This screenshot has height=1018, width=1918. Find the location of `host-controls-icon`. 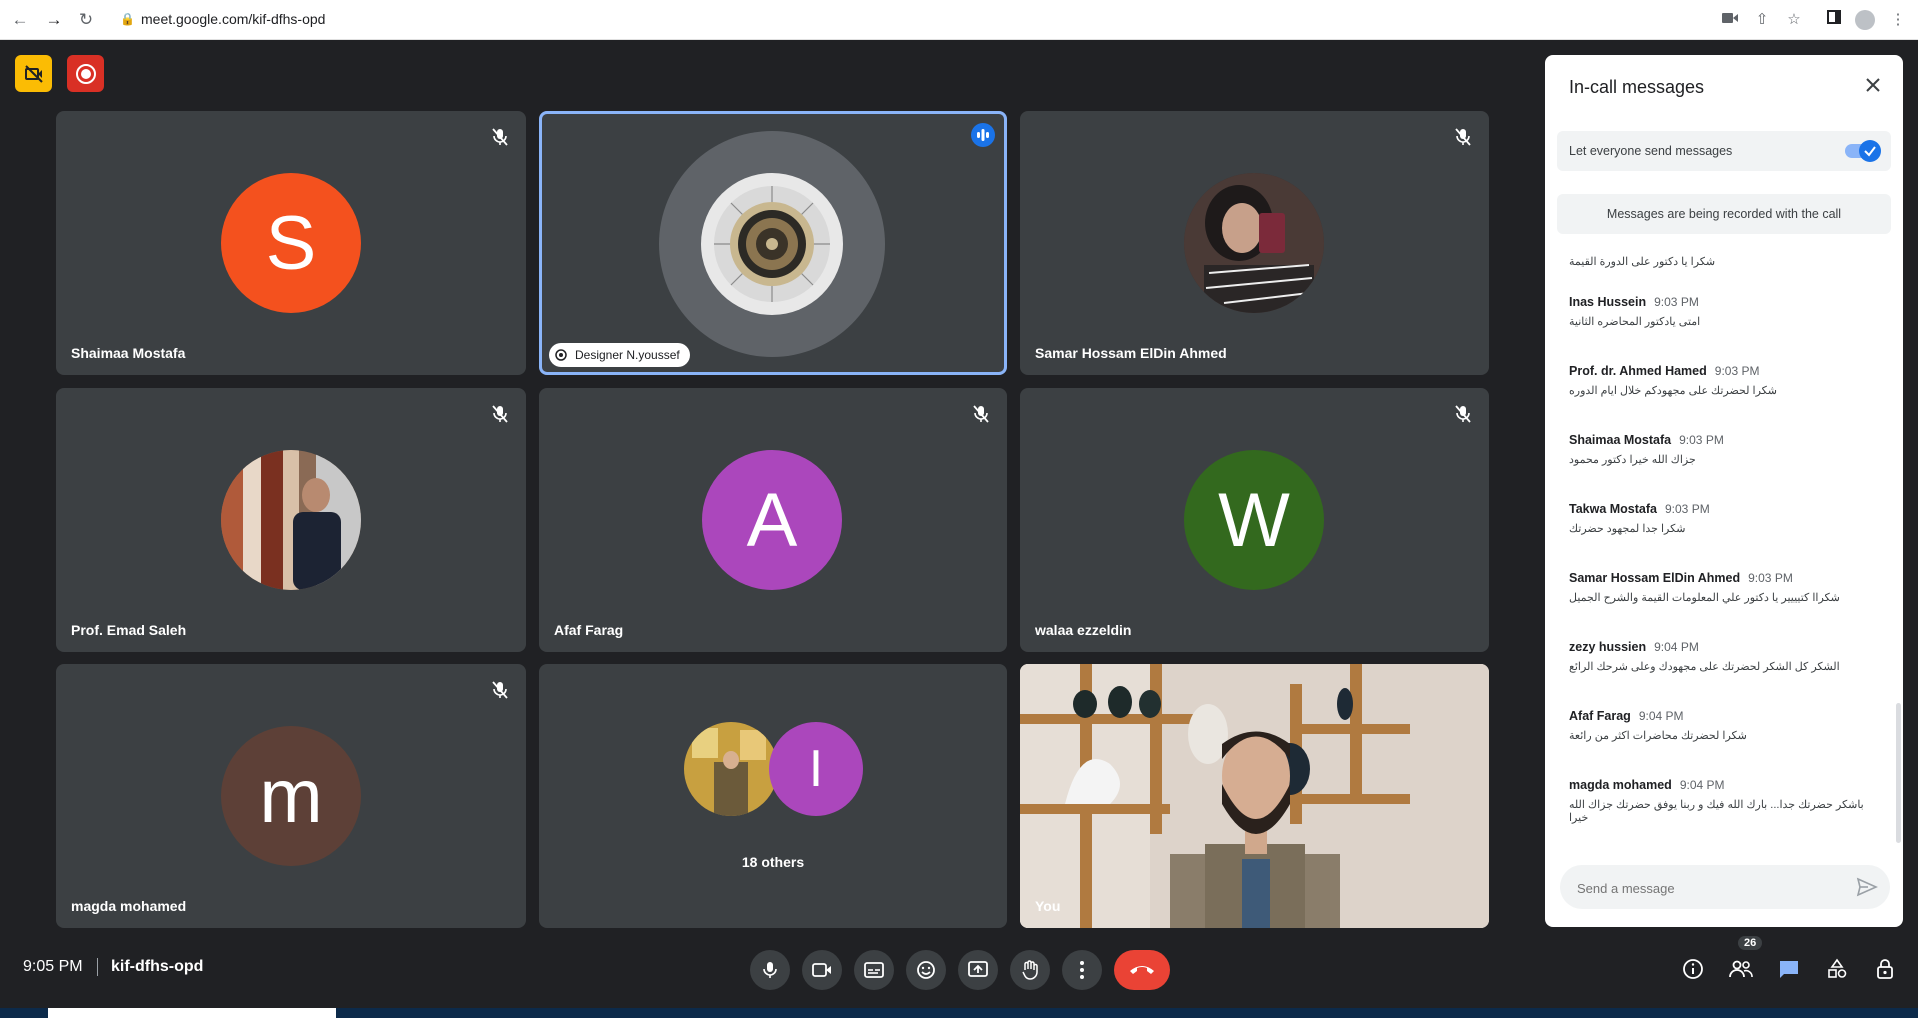

host-controls-icon is located at coordinates (1885, 969).